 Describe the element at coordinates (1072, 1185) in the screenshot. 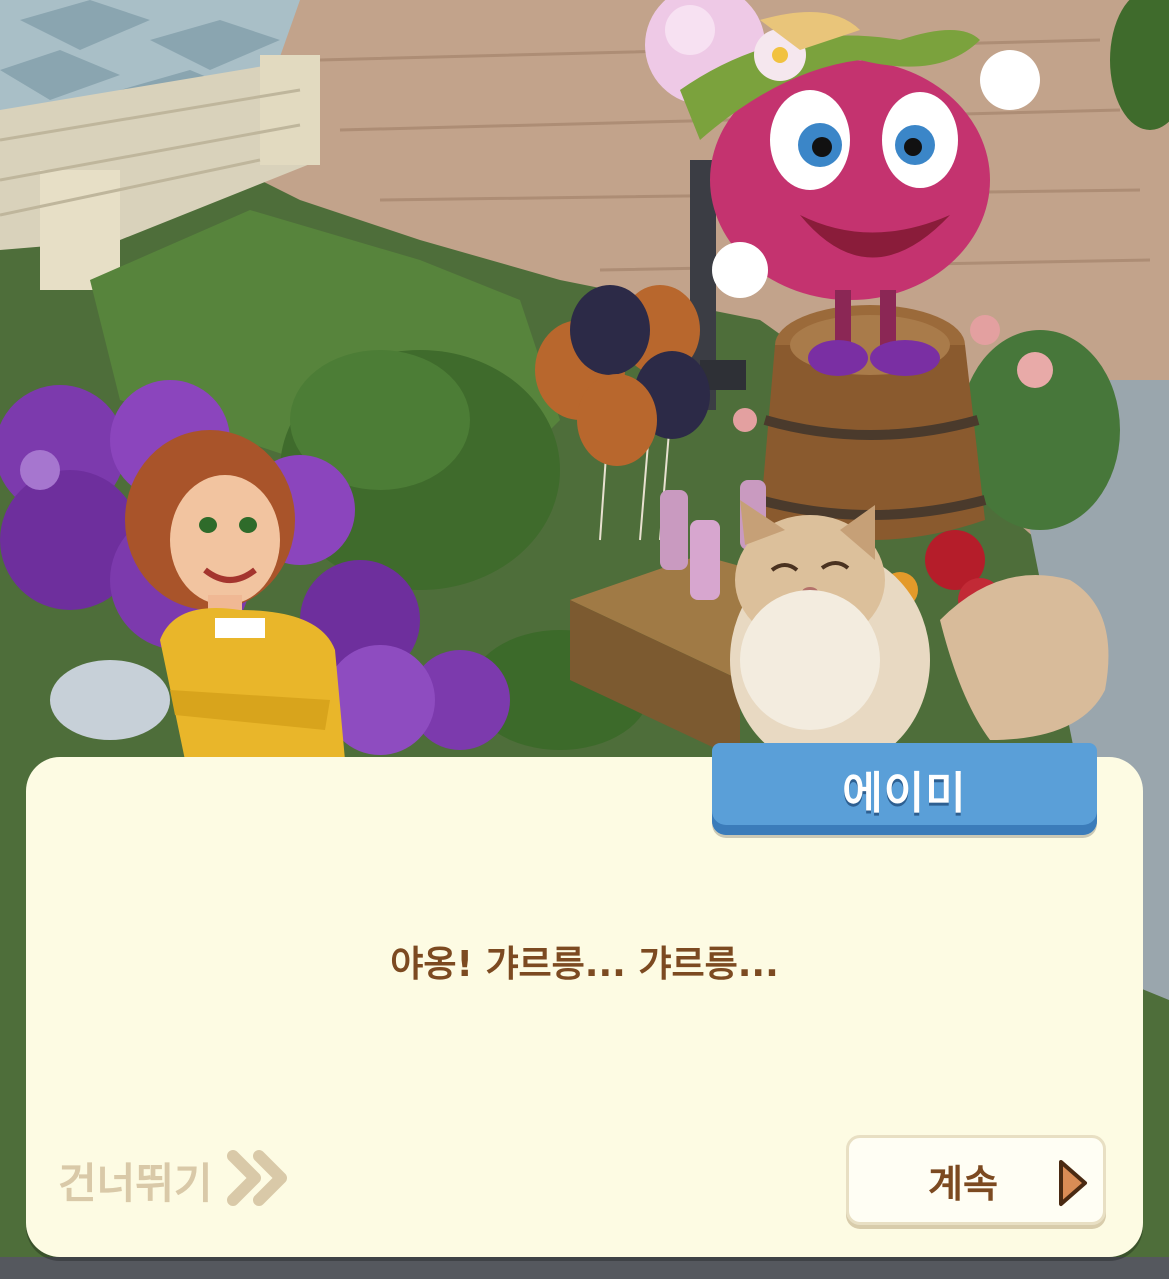

I see `play-triangle-icon` at that location.